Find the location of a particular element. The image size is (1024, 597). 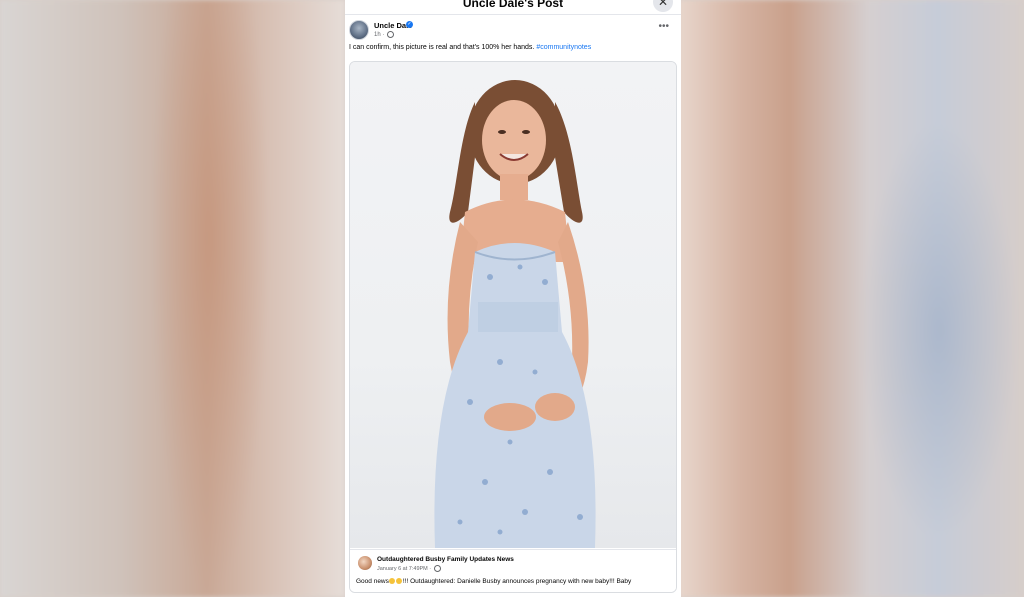

page-avatar is located at coordinates (365, 563).